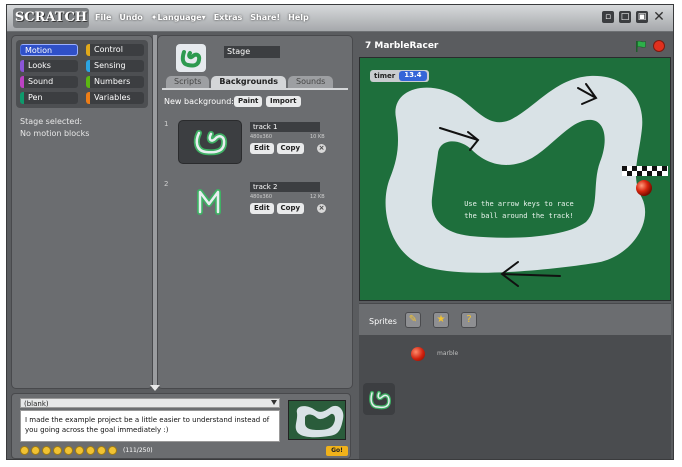  I want to click on category-looks: Looks, so click(49, 66).